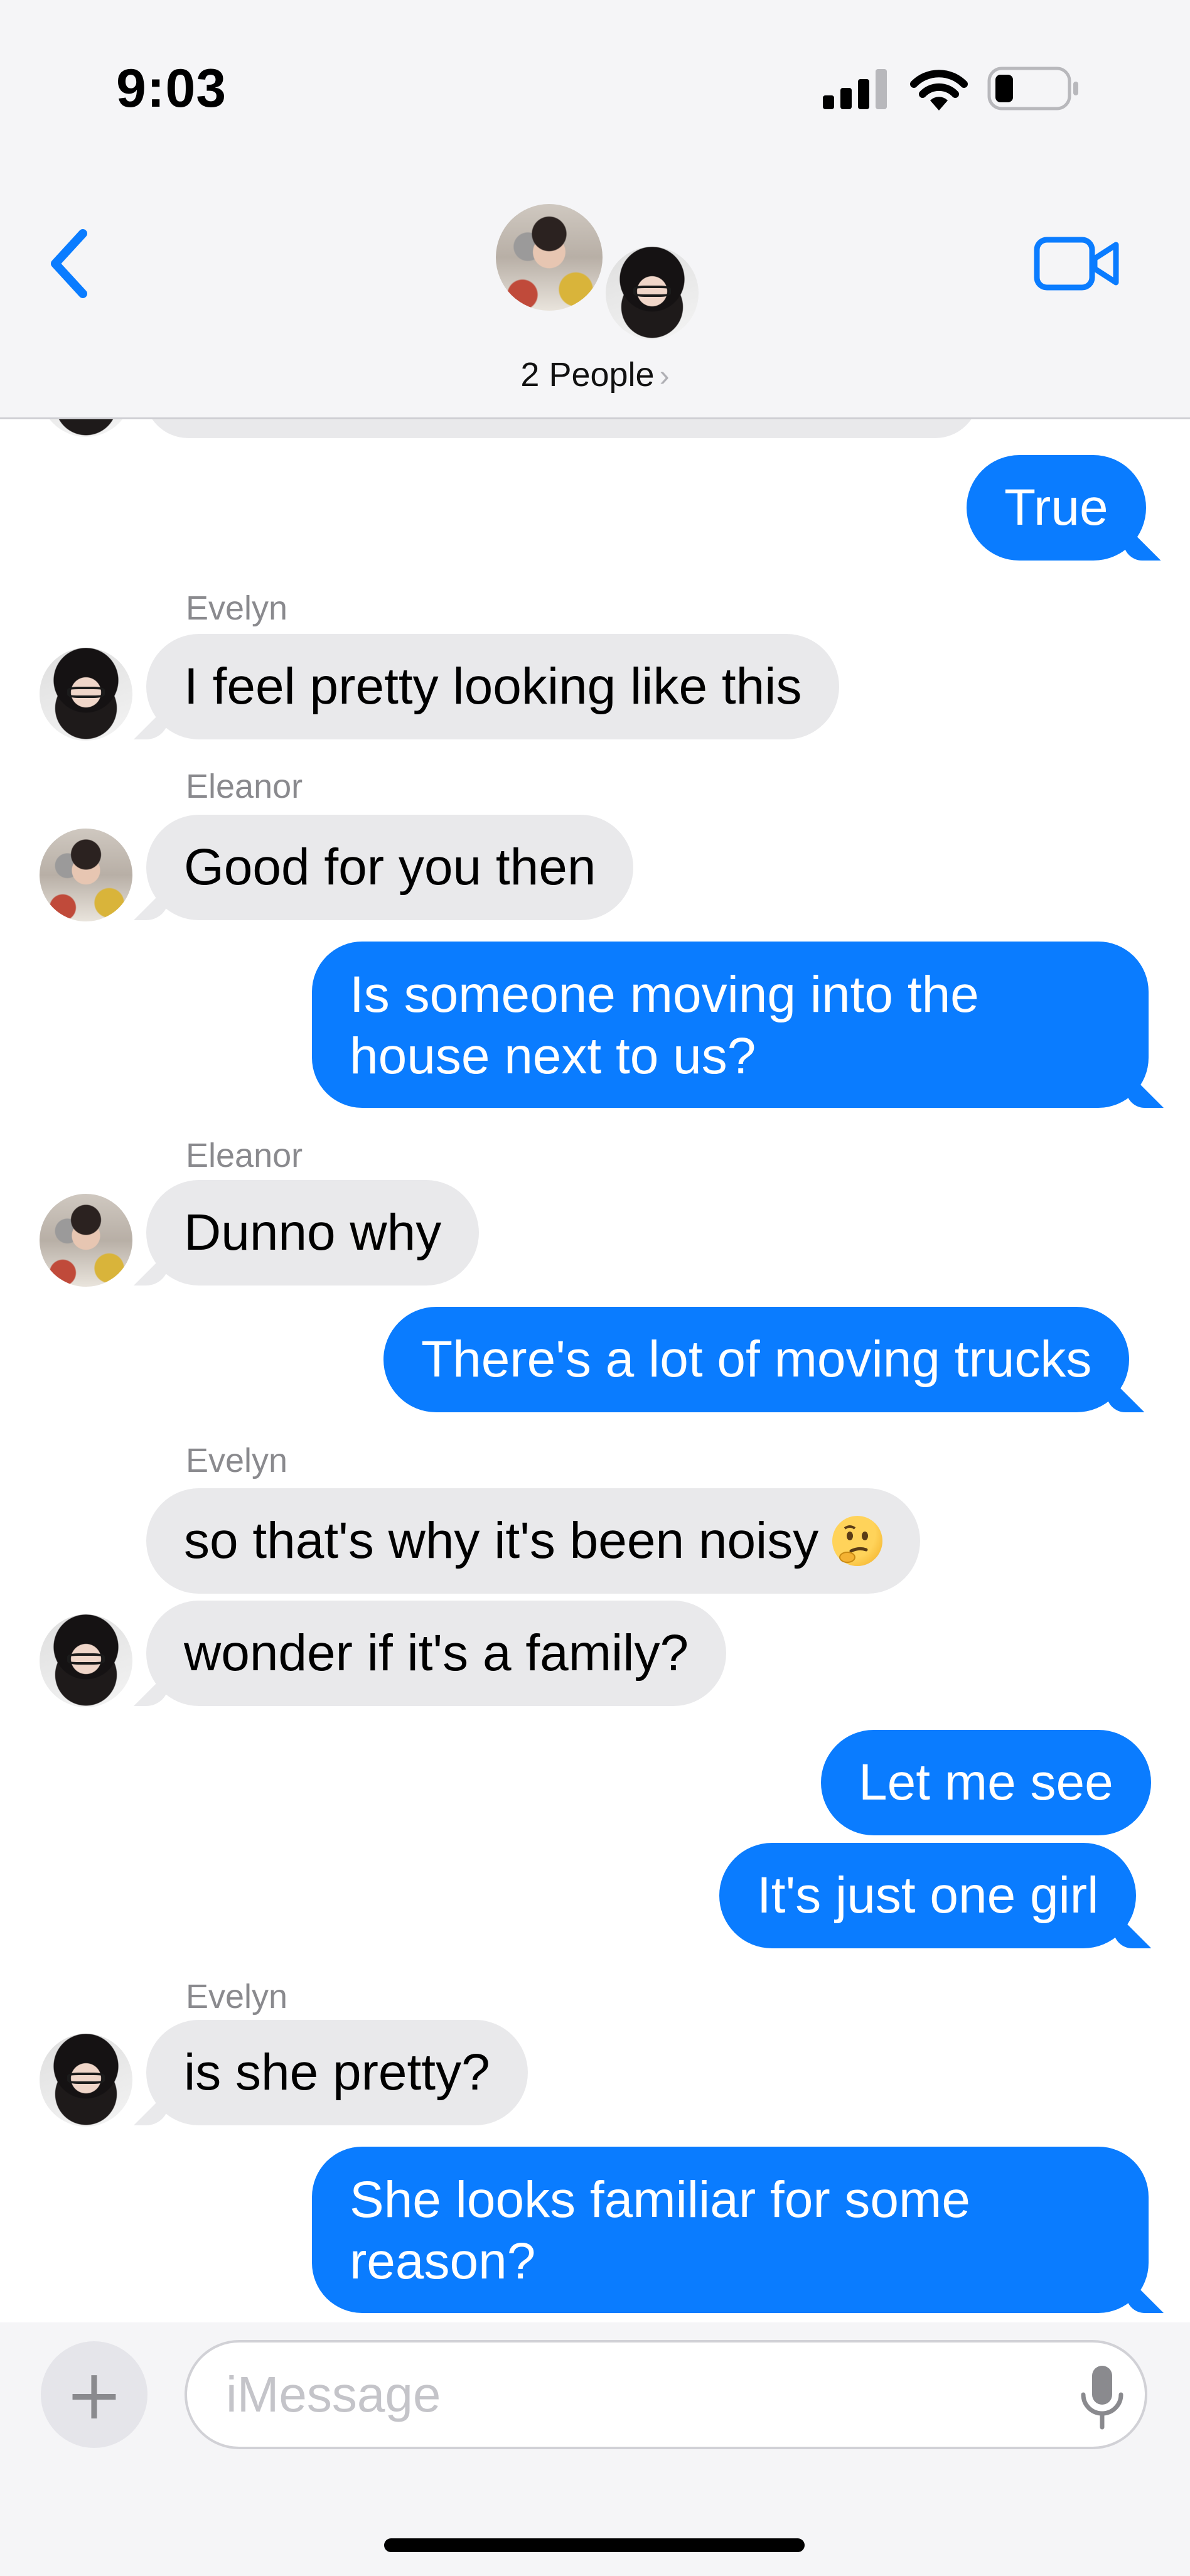 The height and width of the screenshot is (2576, 1190). Describe the element at coordinates (660, 2230) in the screenshot. I see `message-text: She looks familiar for some reason?` at that location.